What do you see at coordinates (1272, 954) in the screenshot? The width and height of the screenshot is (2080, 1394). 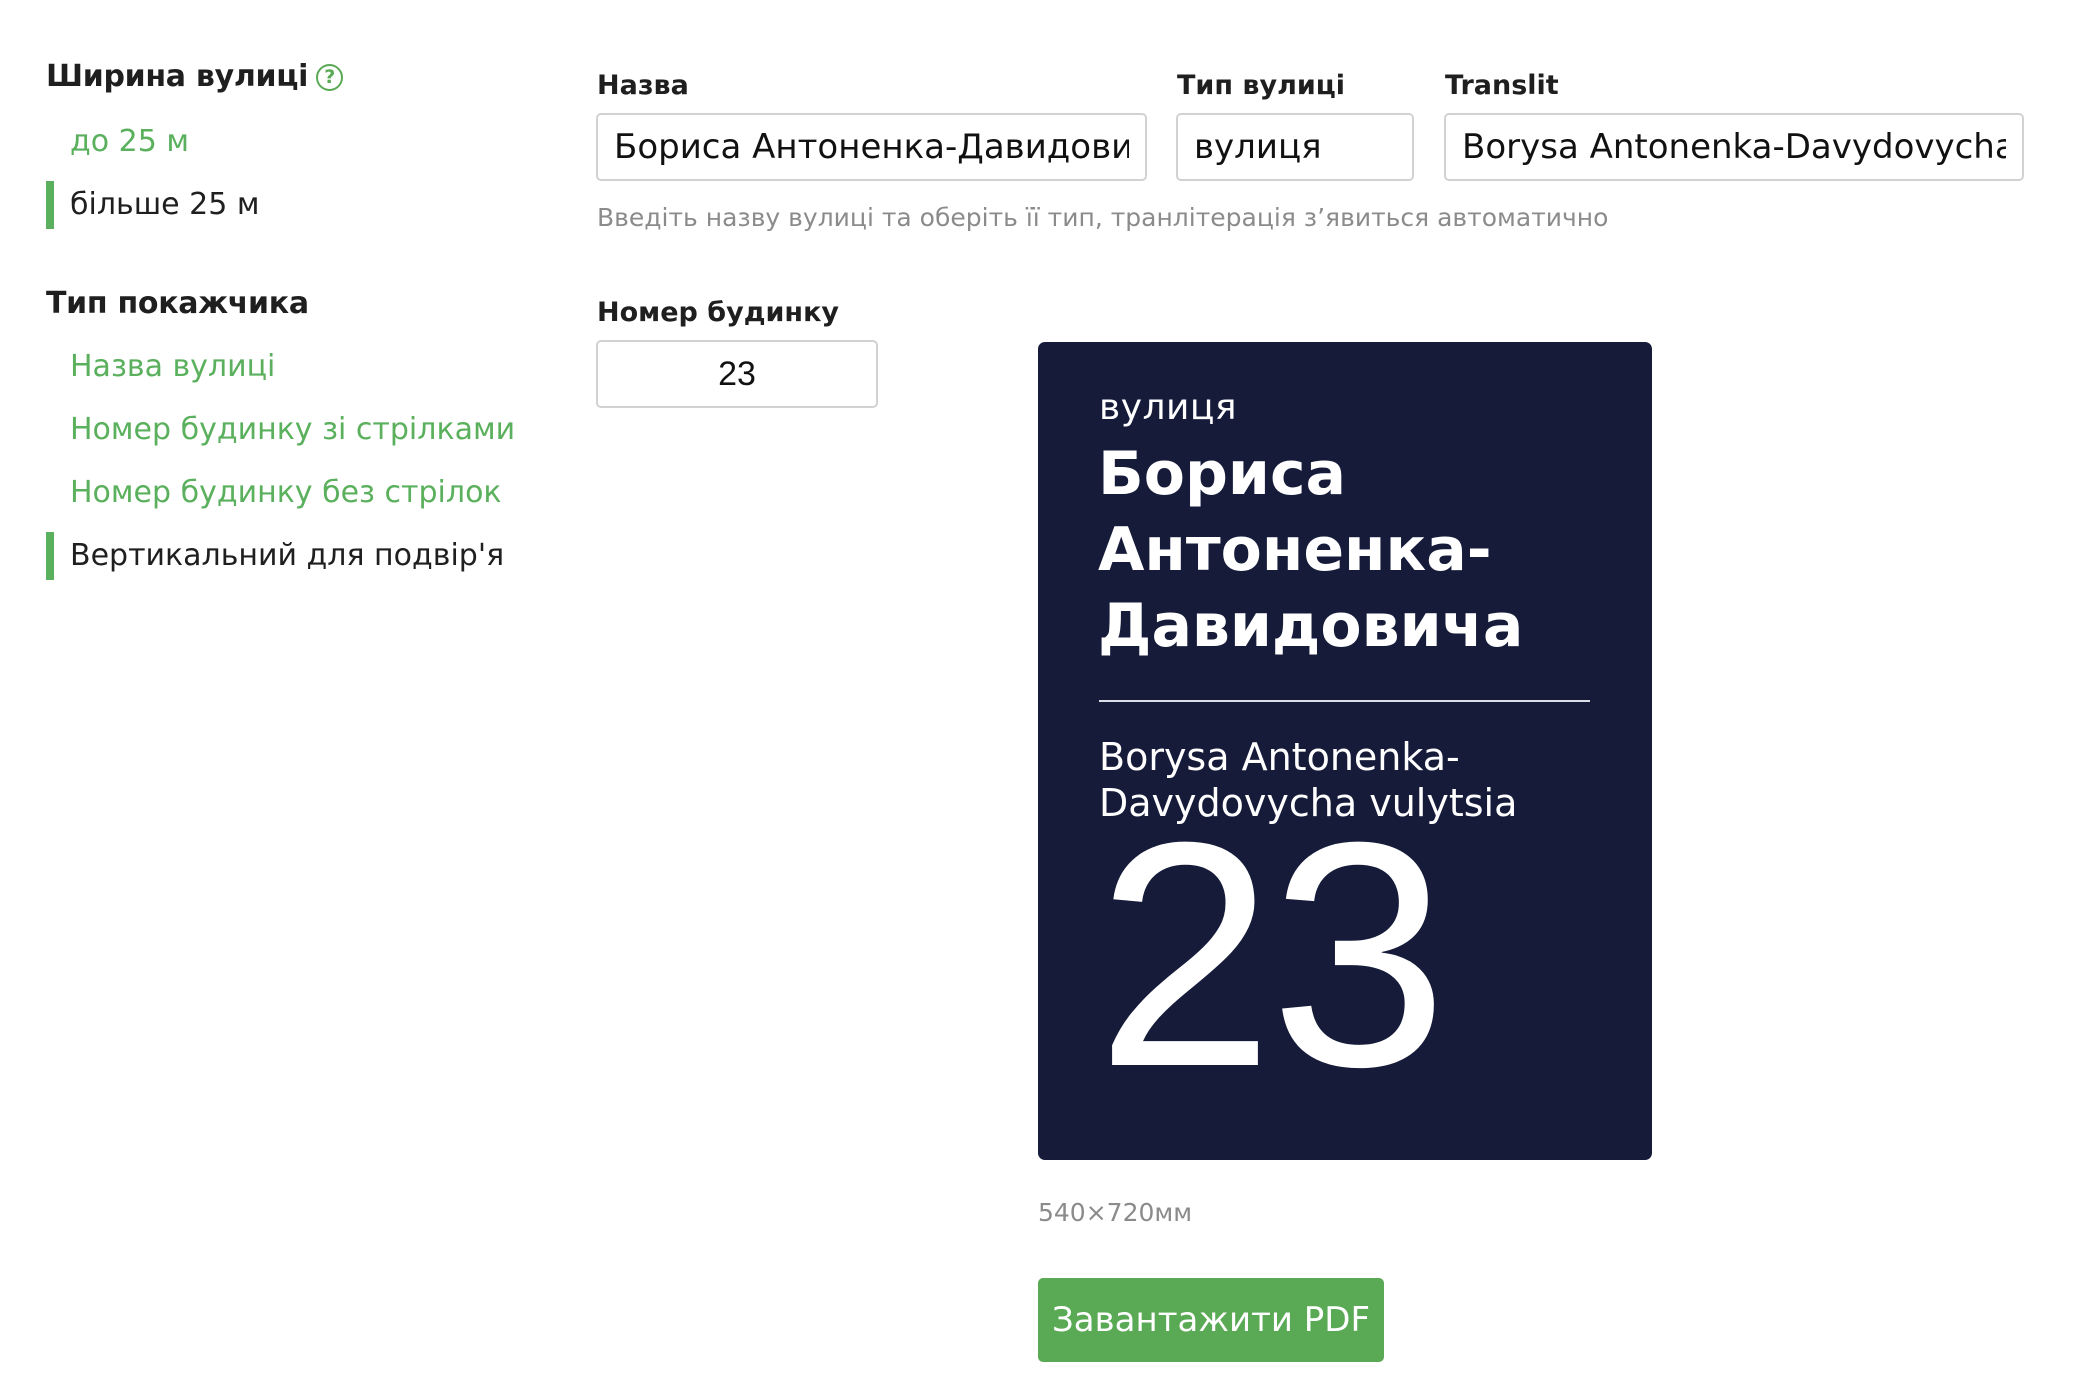 I see `sign-house-number: 23` at bounding box center [1272, 954].